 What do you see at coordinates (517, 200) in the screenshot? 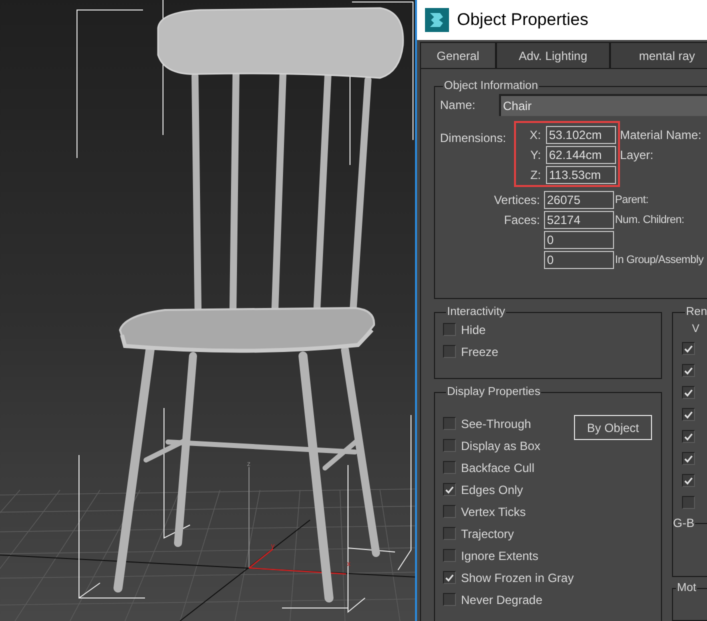
I see `field-label: Vertices:` at bounding box center [517, 200].